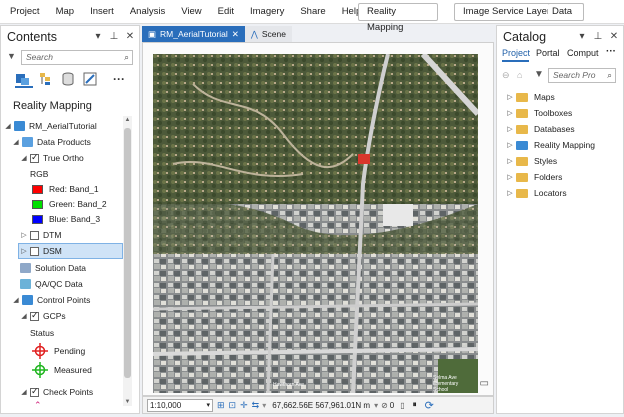 The height and width of the screenshot is (417, 624). Describe the element at coordinates (61, 268) in the screenshot. I see `tree-label-solution-data: Solution Data` at that location.